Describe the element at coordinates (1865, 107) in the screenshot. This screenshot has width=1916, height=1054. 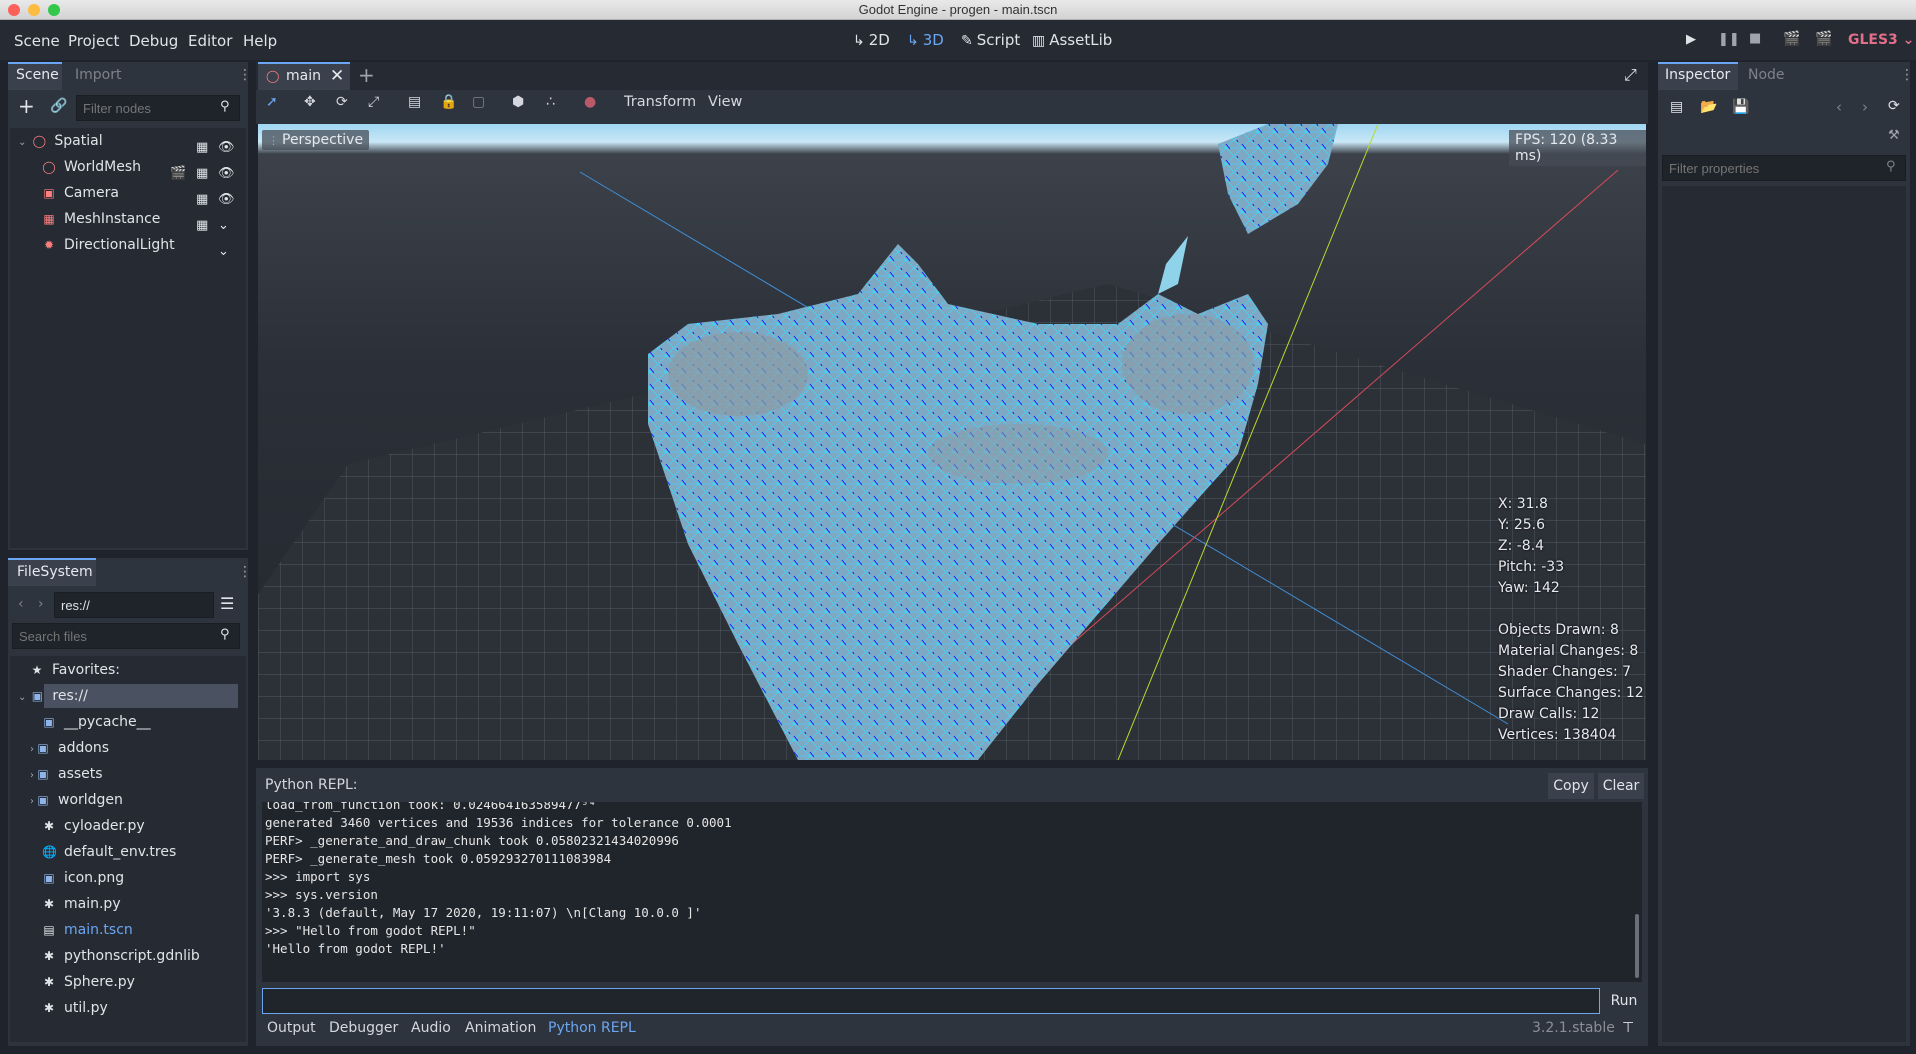
I see `history-forward-icon: ›` at that location.